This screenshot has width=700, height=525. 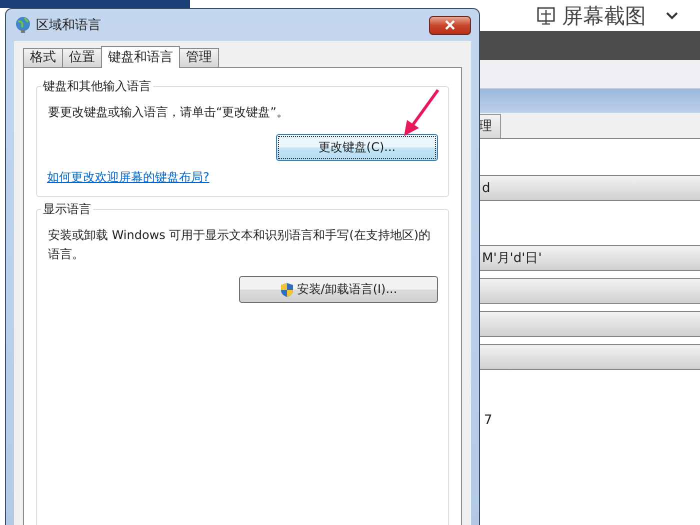 I want to click on annotation-arrow, so click(x=422, y=112).